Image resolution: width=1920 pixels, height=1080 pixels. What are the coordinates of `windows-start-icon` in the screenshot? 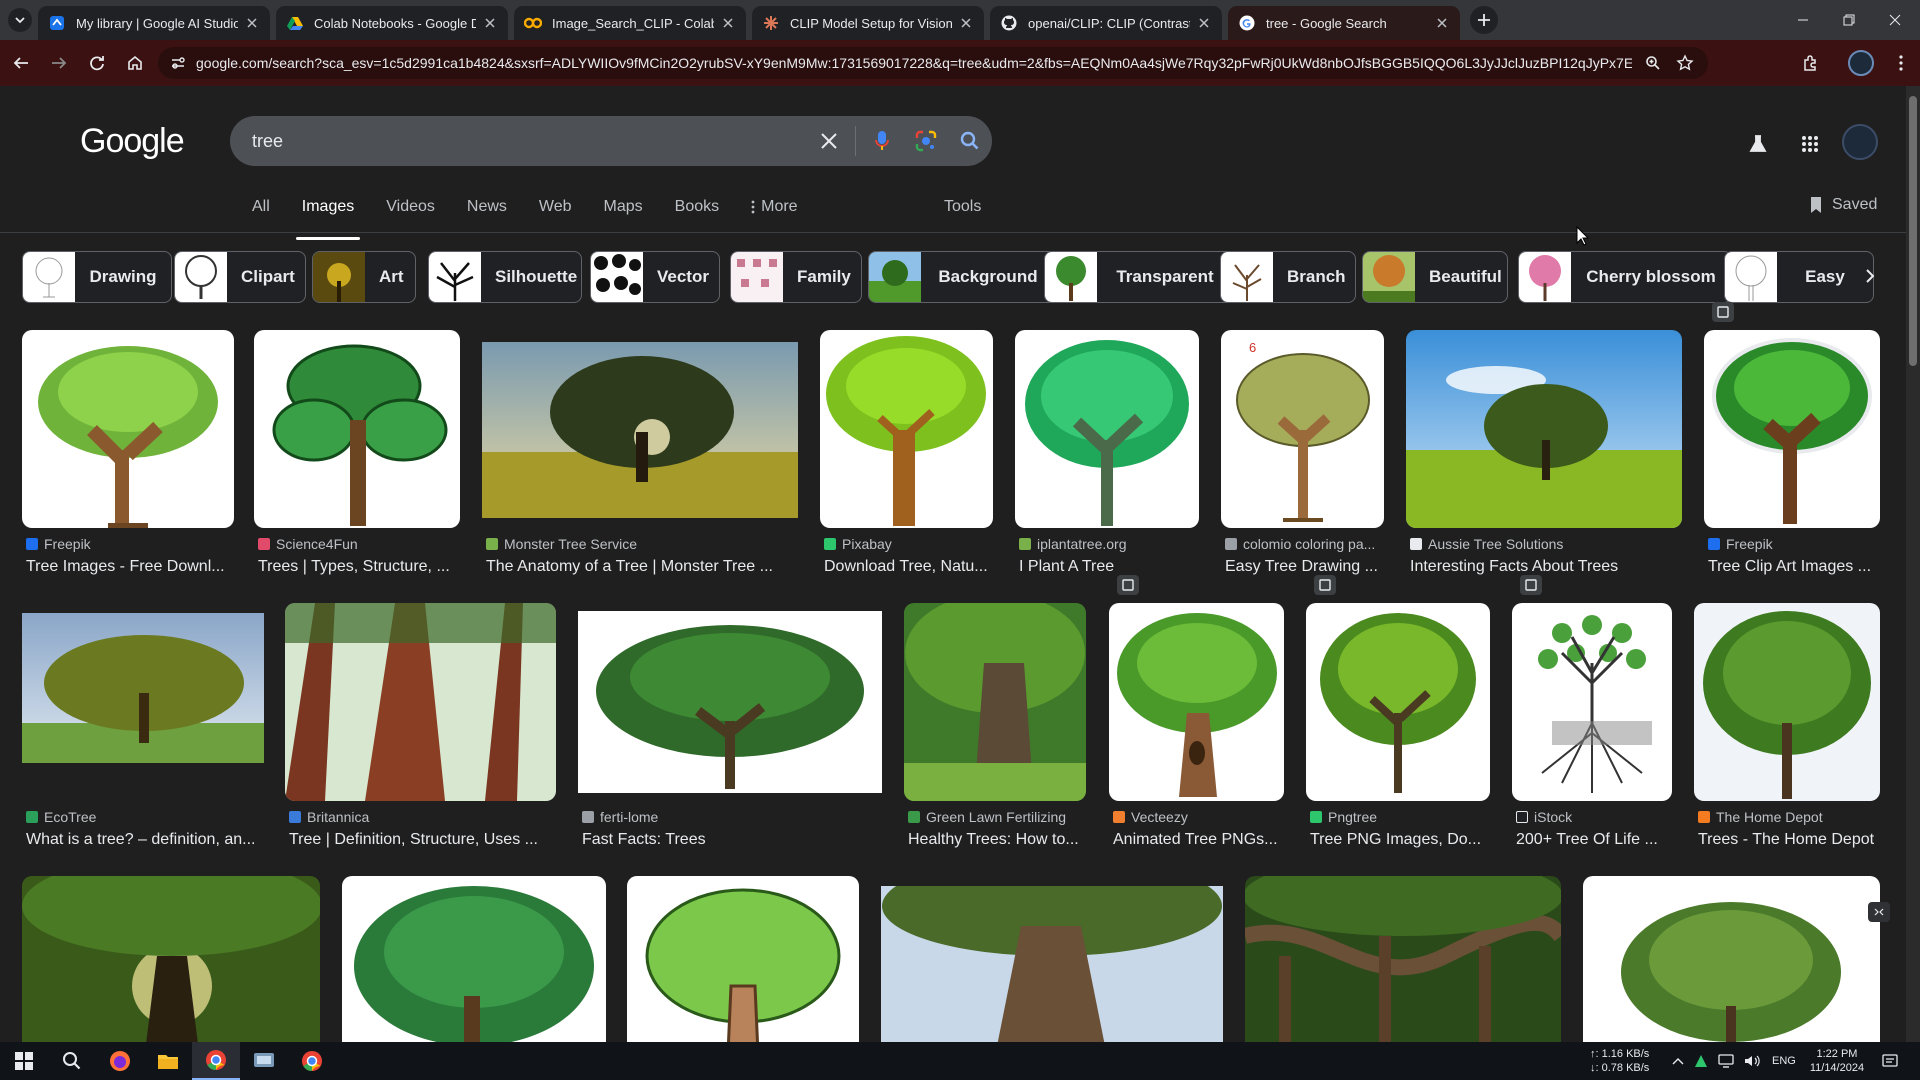 It's located at (24, 1061).